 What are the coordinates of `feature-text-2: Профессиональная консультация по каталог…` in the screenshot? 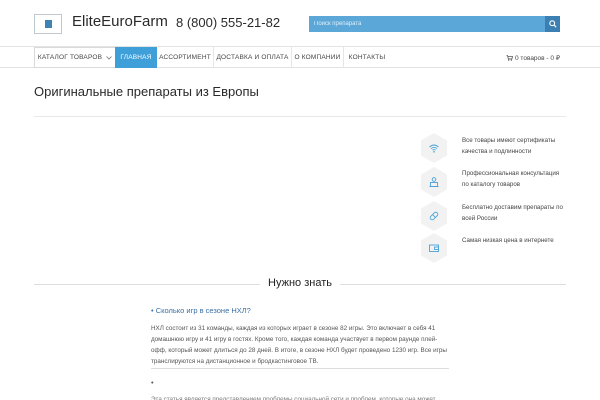 It's located at (511, 179).